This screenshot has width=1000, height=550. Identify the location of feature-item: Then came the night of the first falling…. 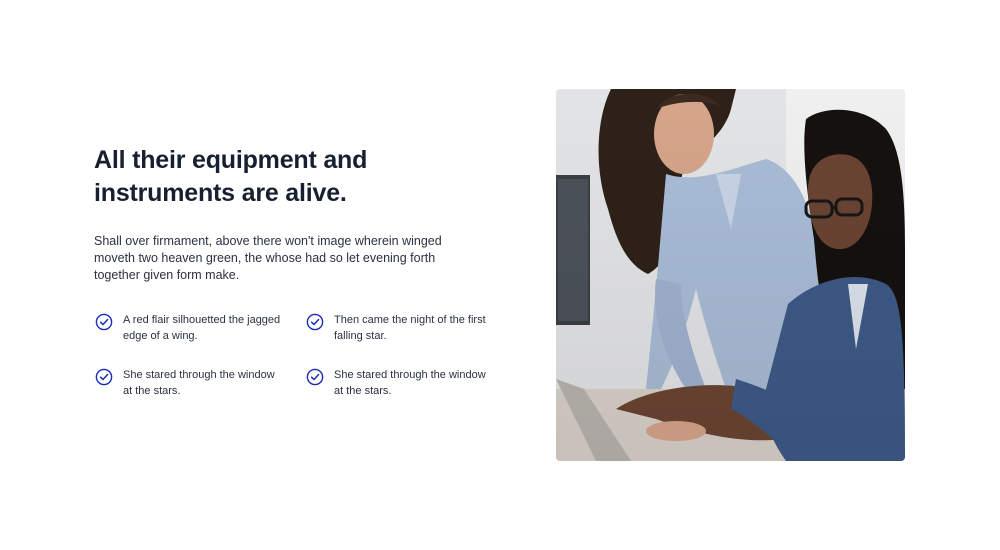
(400, 328).